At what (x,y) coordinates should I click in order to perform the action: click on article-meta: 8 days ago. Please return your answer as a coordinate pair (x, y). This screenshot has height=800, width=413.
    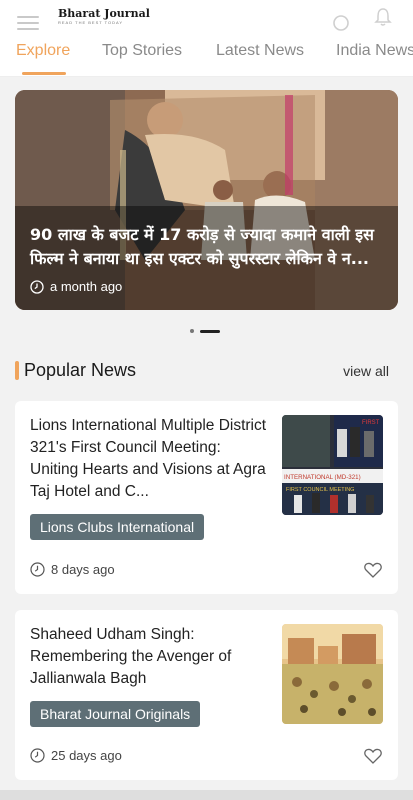
    Looking at the image, I should click on (72, 569).